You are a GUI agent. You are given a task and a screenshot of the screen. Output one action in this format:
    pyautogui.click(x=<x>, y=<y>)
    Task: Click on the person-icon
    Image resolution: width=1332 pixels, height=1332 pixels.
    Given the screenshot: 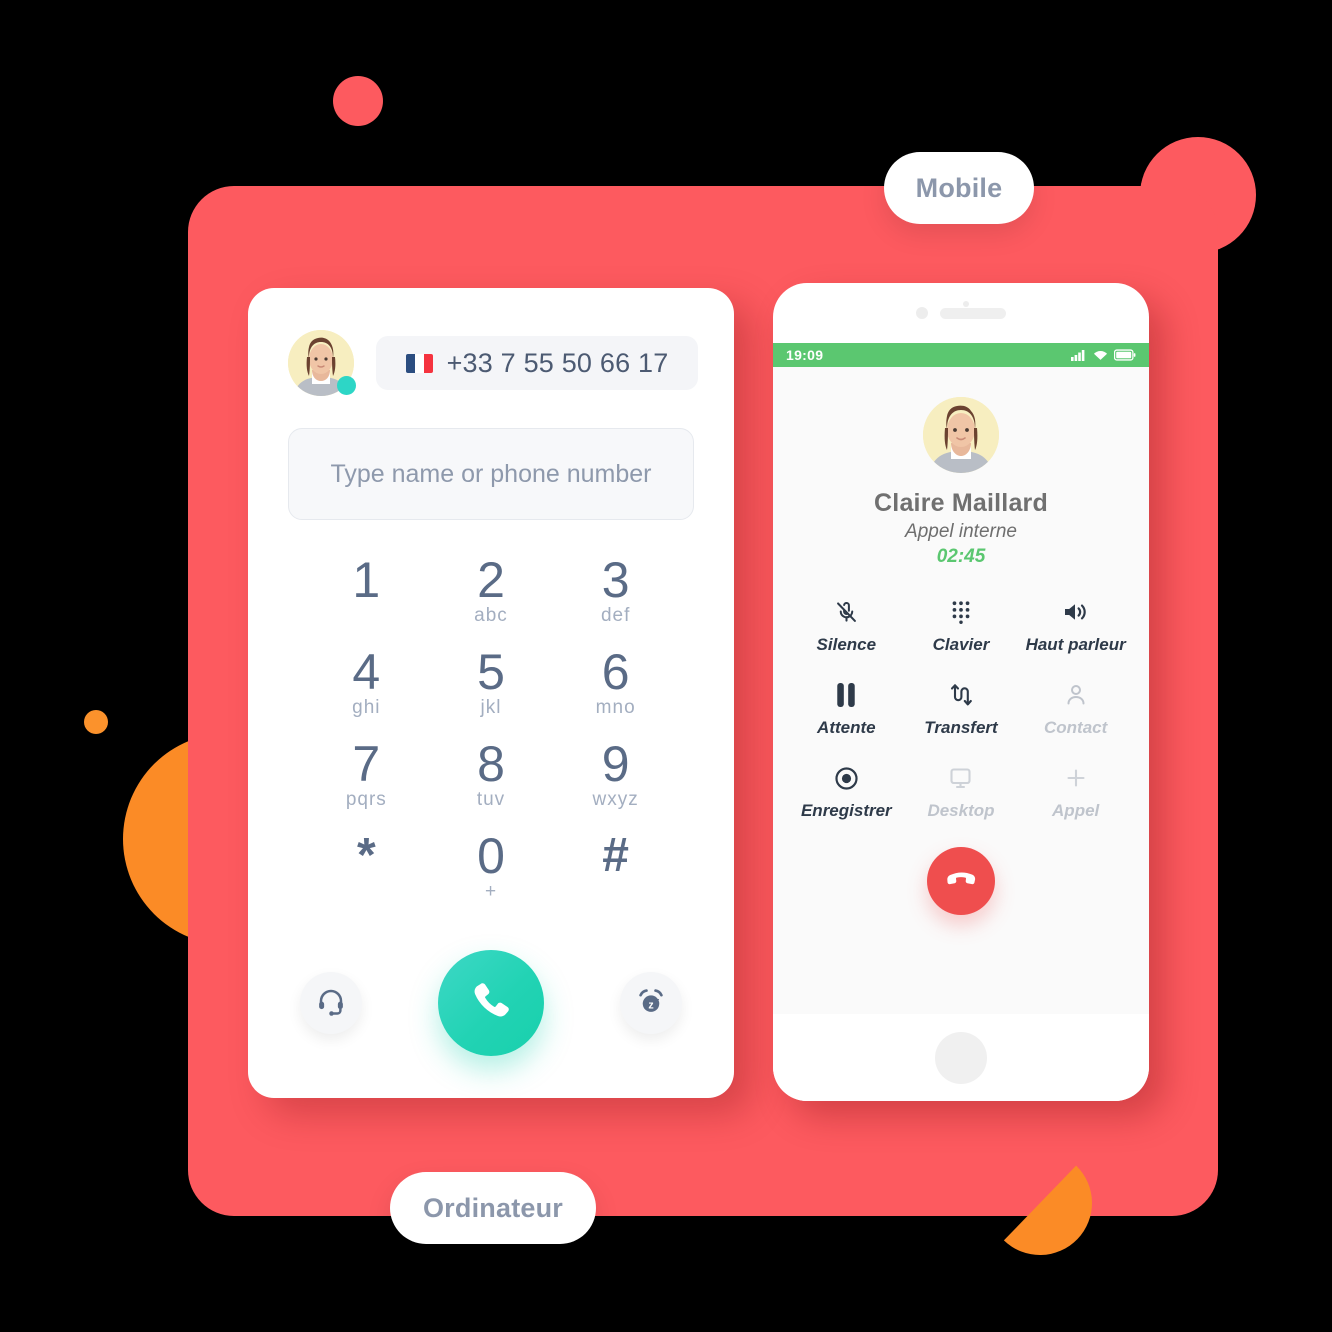 What is the action you would take?
    pyautogui.click(x=1076, y=695)
    